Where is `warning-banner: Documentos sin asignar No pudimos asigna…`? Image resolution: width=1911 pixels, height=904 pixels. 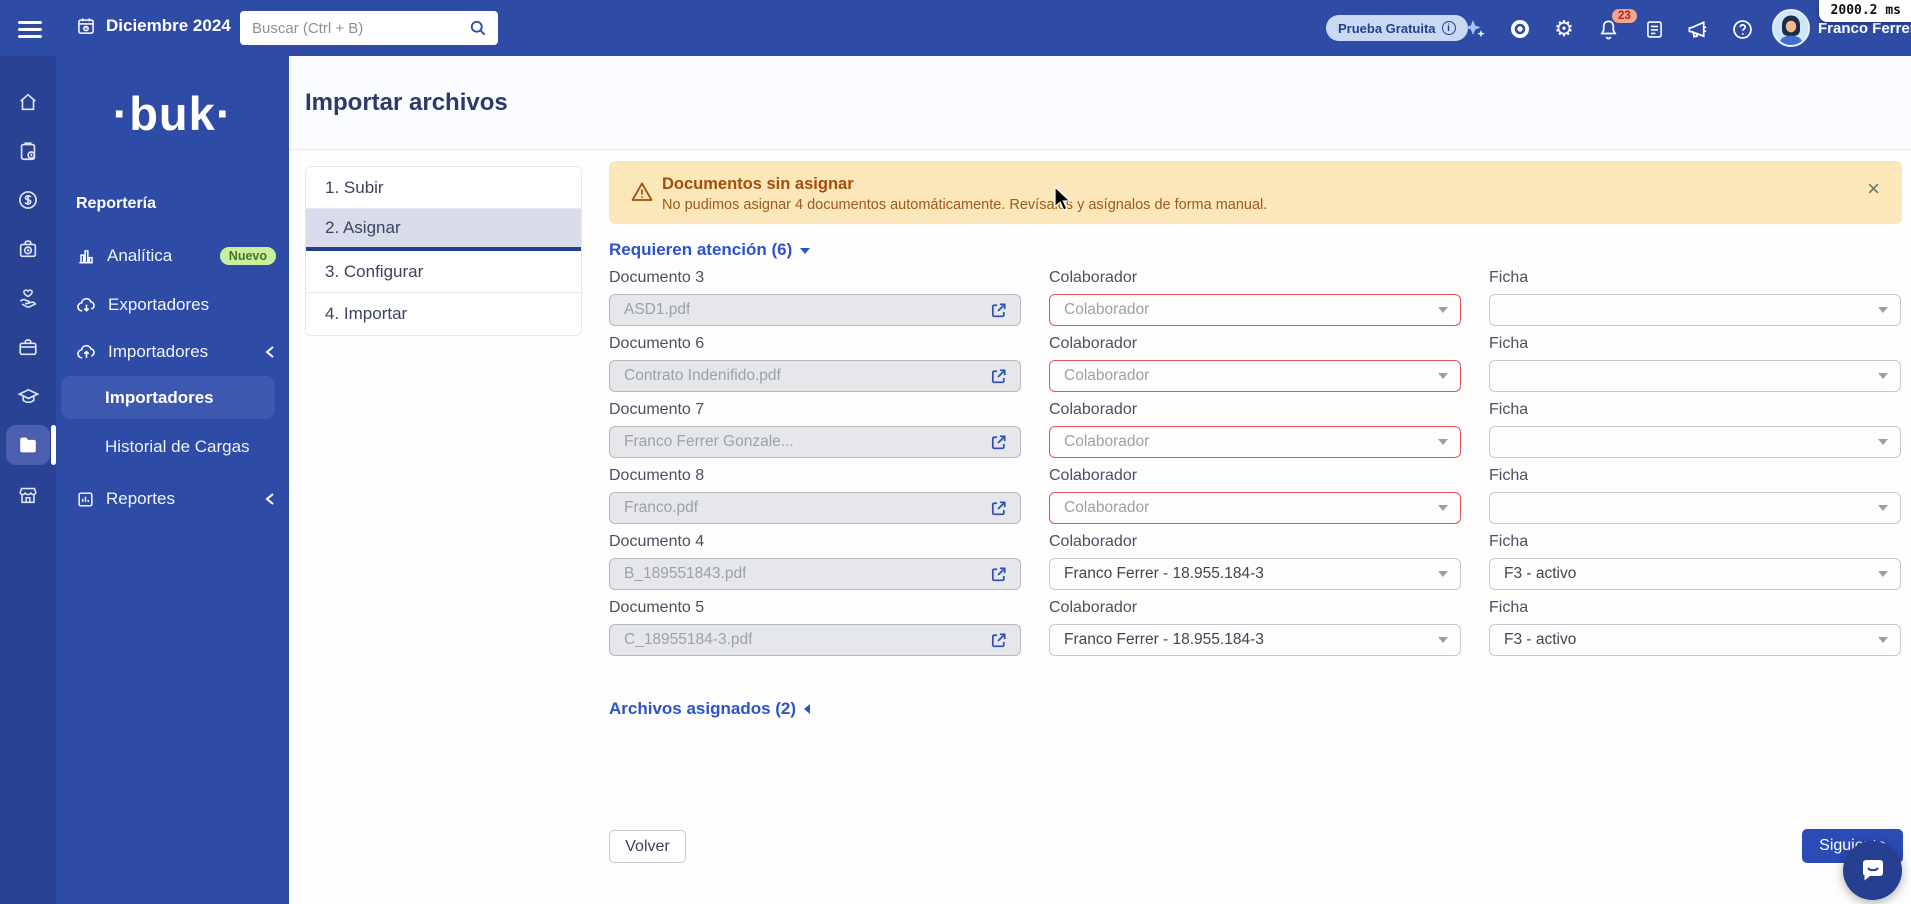
warning-banner: Documentos sin asignar No pudimos asigna… is located at coordinates (1255, 192).